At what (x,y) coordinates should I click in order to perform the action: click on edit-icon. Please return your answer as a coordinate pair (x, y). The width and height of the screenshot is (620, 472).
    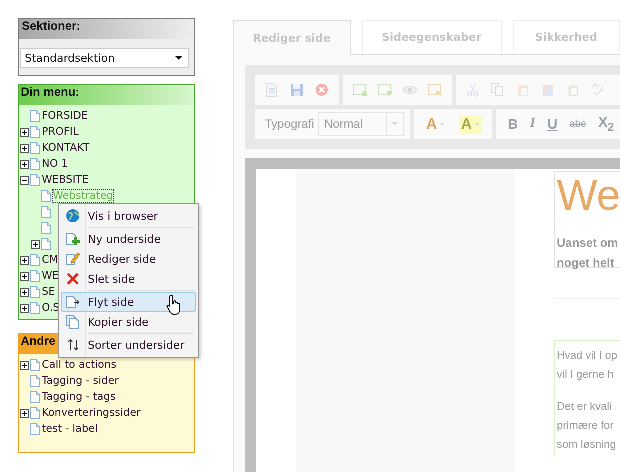
    Looking at the image, I should click on (73, 259).